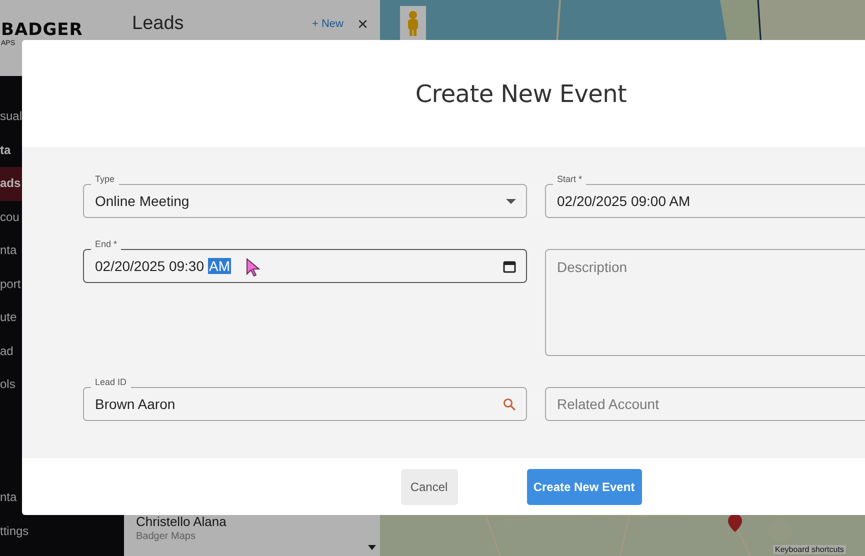 Image resolution: width=865 pixels, height=556 pixels. What do you see at coordinates (305, 201) in the screenshot?
I see `dropdown-field: Online Meeting` at bounding box center [305, 201].